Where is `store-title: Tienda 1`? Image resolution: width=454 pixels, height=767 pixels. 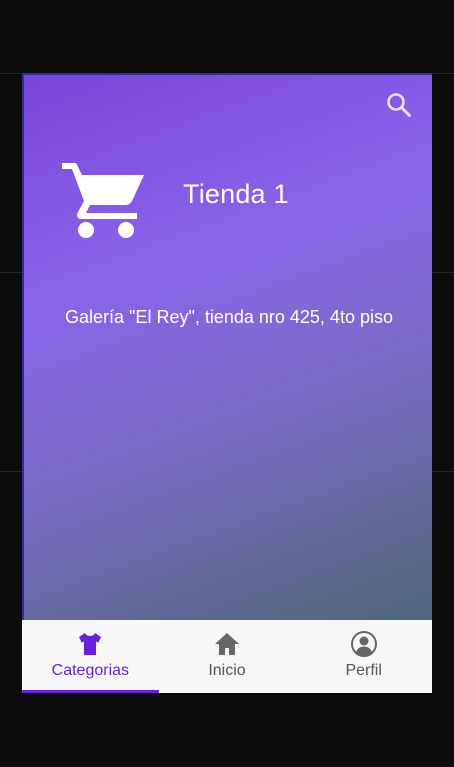 store-title: Tienda 1 is located at coordinates (236, 194).